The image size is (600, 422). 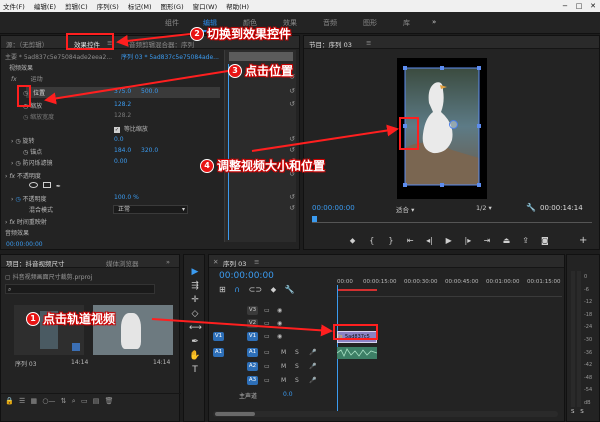 I want to click on callout-number: 4, so click(x=207, y=165).